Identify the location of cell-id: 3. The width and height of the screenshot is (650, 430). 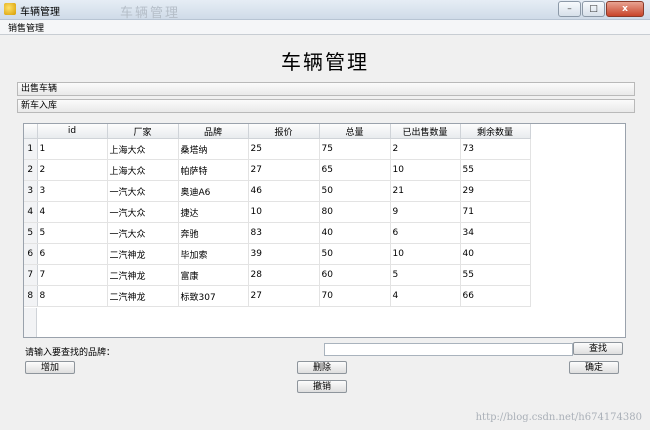
(72, 191).